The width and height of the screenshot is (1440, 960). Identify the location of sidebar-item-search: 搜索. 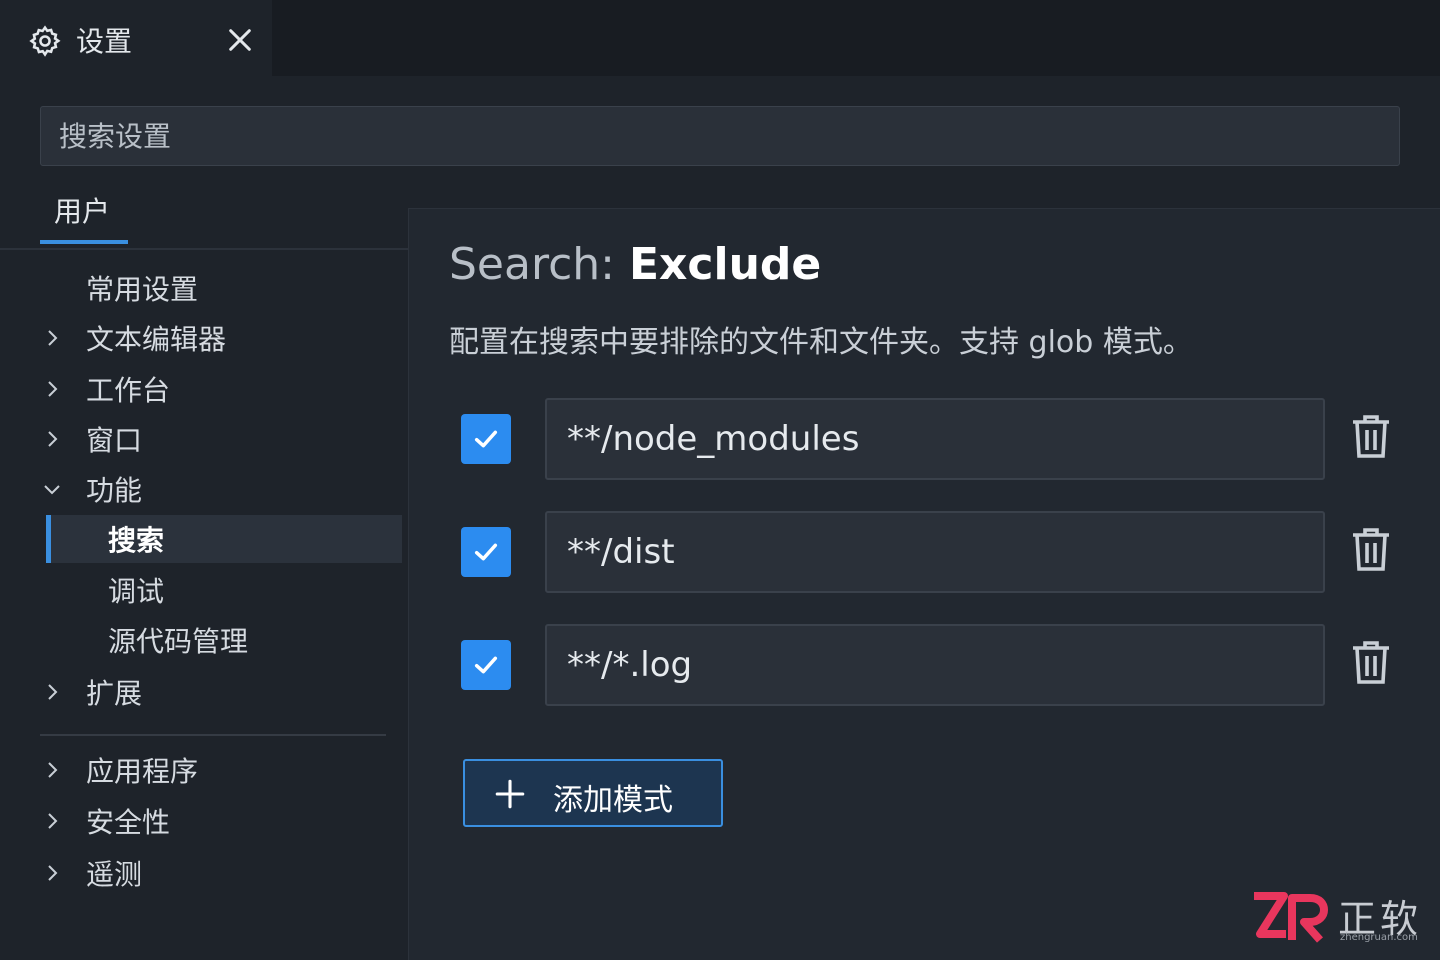
(224, 539).